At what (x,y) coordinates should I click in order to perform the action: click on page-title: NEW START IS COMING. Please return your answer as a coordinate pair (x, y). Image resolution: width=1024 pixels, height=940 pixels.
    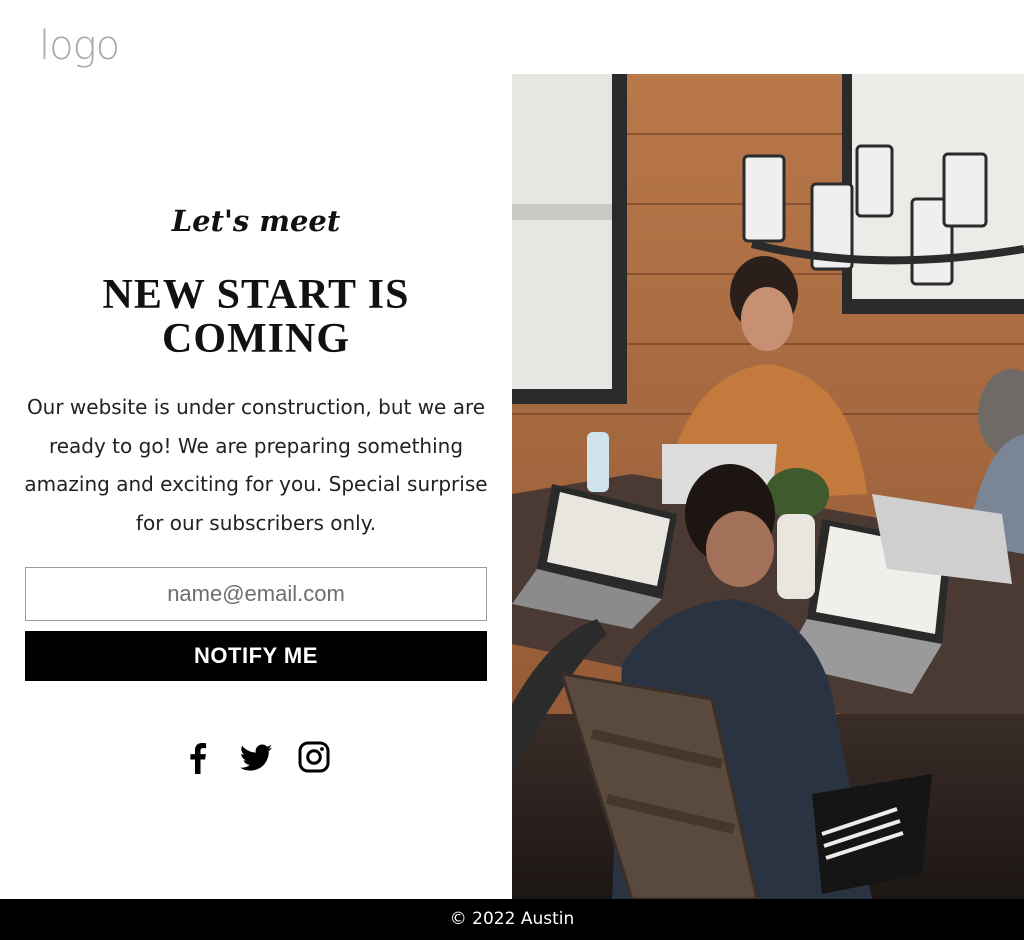
    Looking at the image, I should click on (256, 317).